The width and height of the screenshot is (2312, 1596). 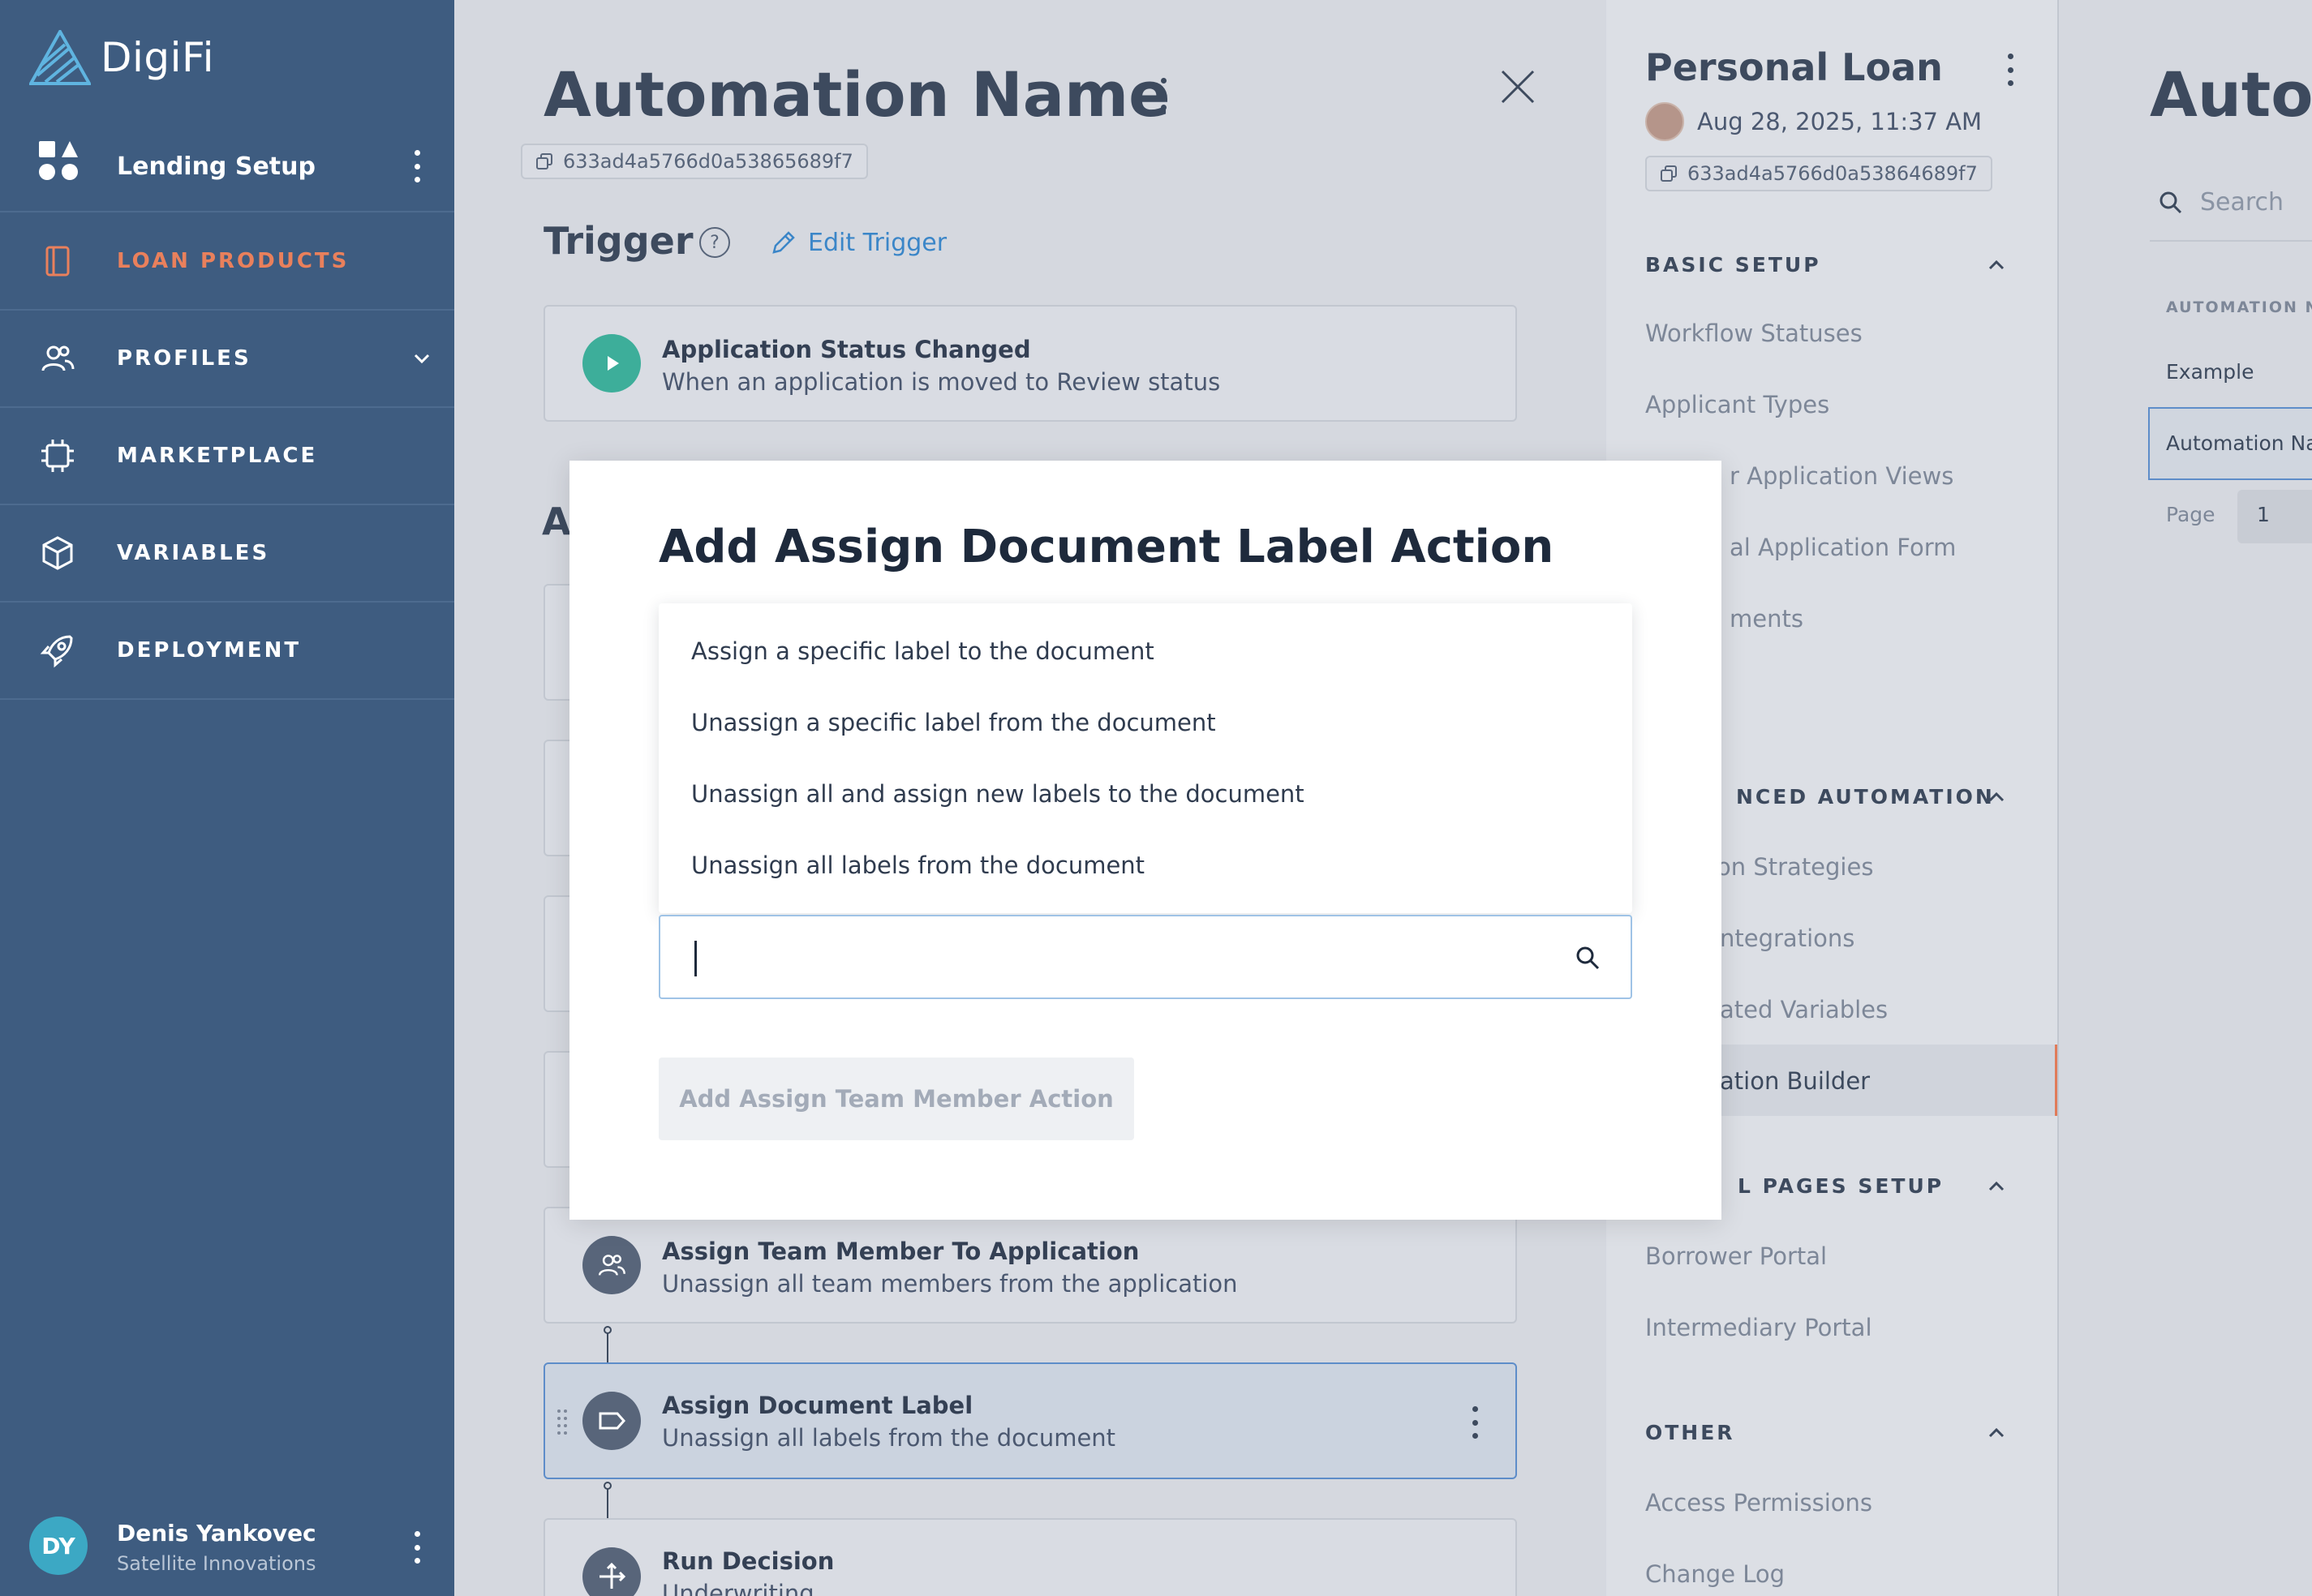 I want to click on text-caret, so click(x=695, y=958).